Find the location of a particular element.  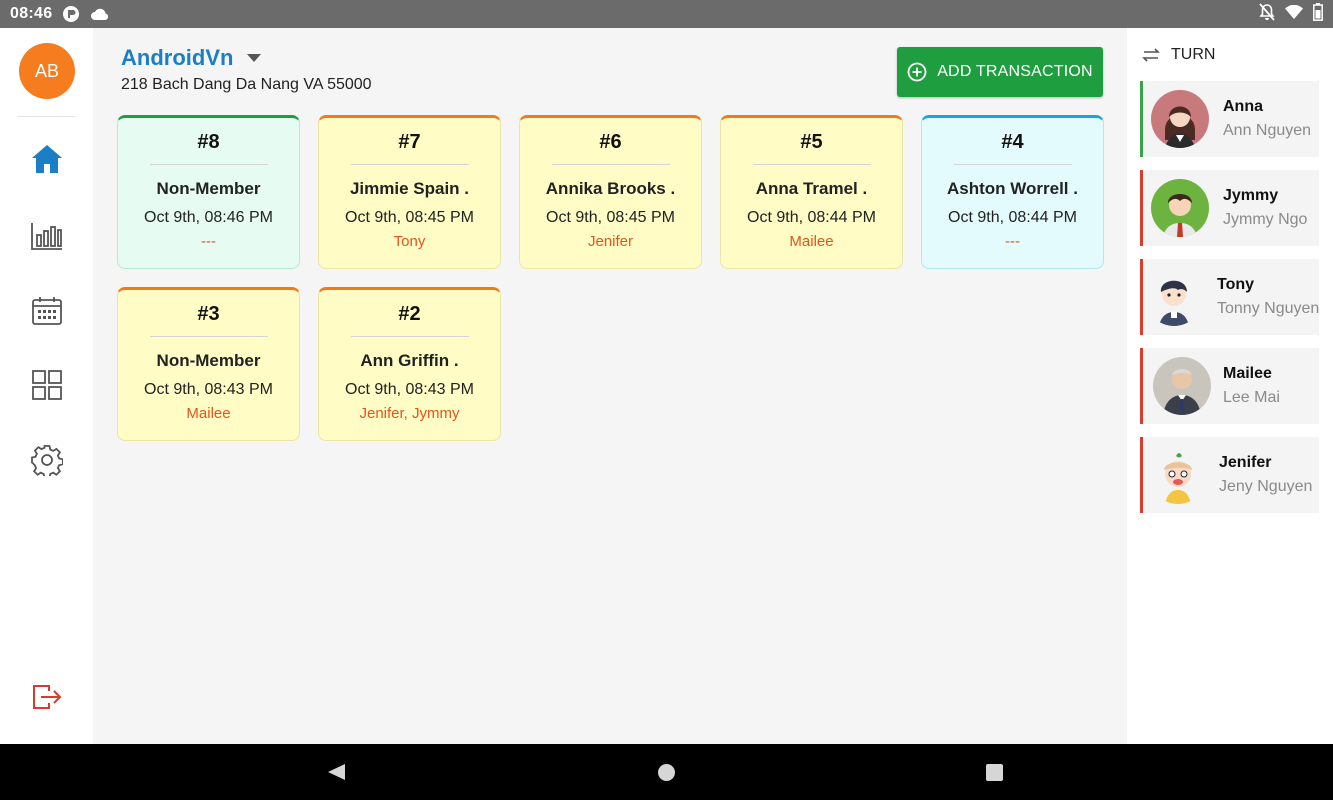

staff-name: Jymmy is located at coordinates (1251, 195).